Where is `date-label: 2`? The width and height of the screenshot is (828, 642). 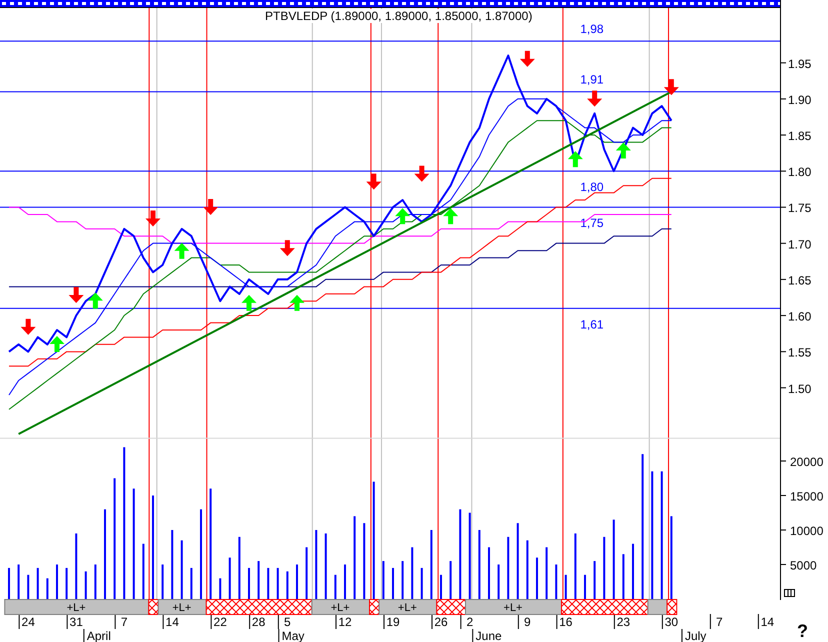
date-label: 2 is located at coordinates (470, 622).